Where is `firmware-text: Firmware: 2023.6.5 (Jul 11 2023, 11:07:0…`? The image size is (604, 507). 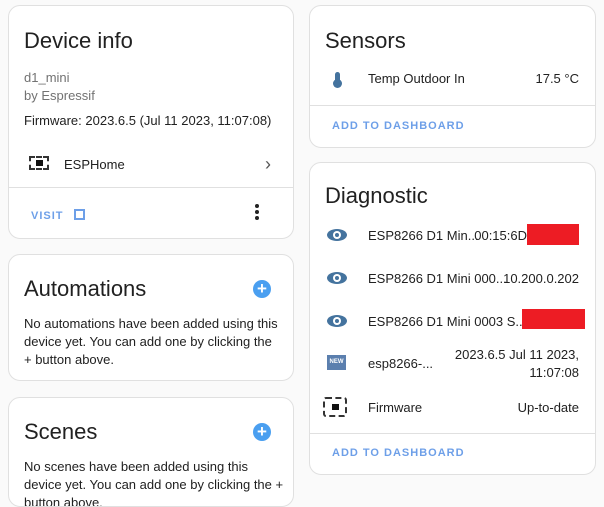
firmware-text: Firmware: 2023.6.5 (Jul 11 2023, 11:07:0… is located at coordinates (148, 120).